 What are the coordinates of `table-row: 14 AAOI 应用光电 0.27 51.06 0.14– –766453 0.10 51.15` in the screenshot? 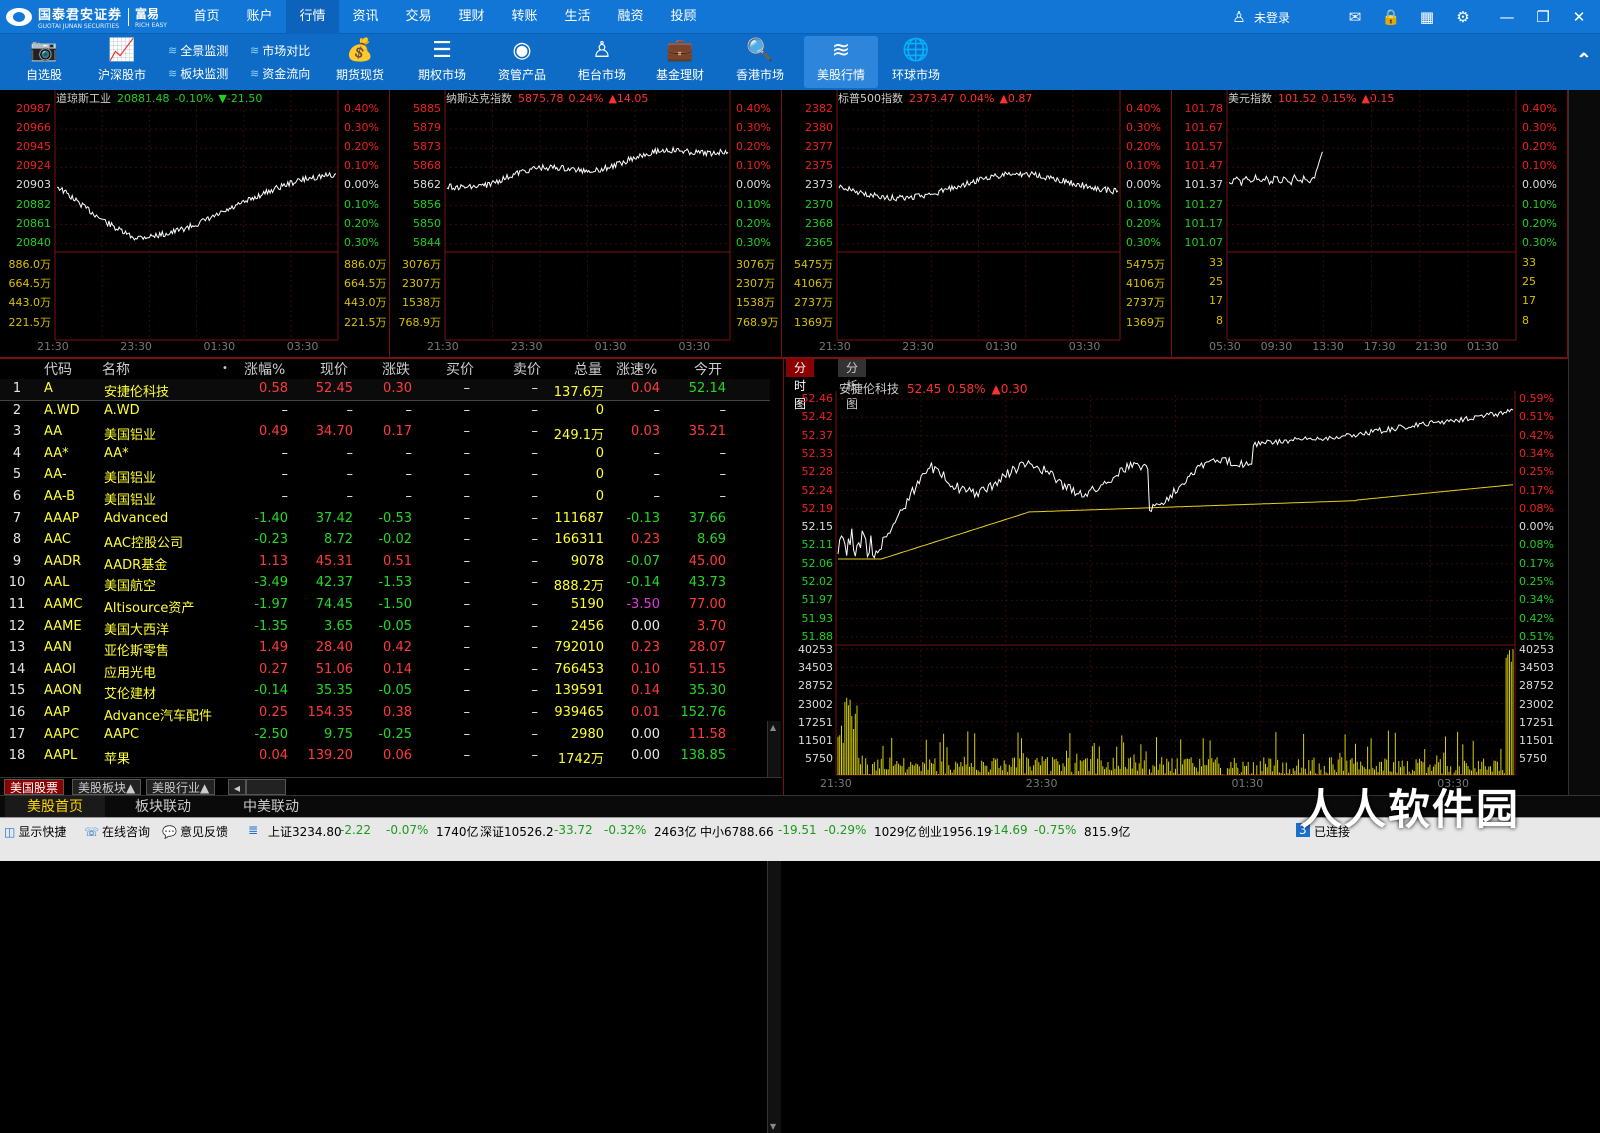 It's located at (385, 671).